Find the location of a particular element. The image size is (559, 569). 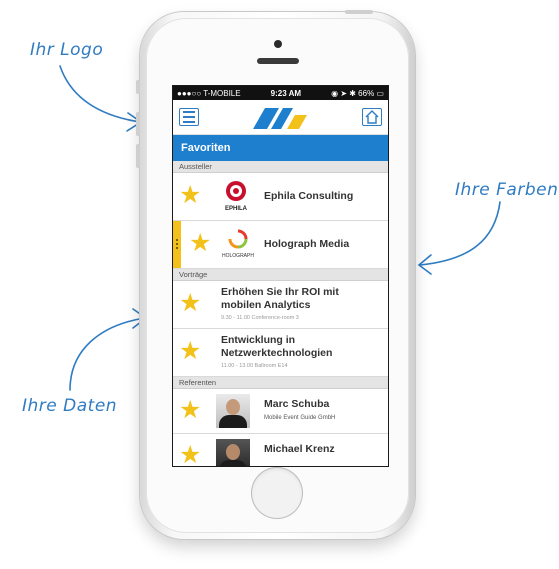

list-item: ★ Michael Krenz is located at coordinates (280, 450).